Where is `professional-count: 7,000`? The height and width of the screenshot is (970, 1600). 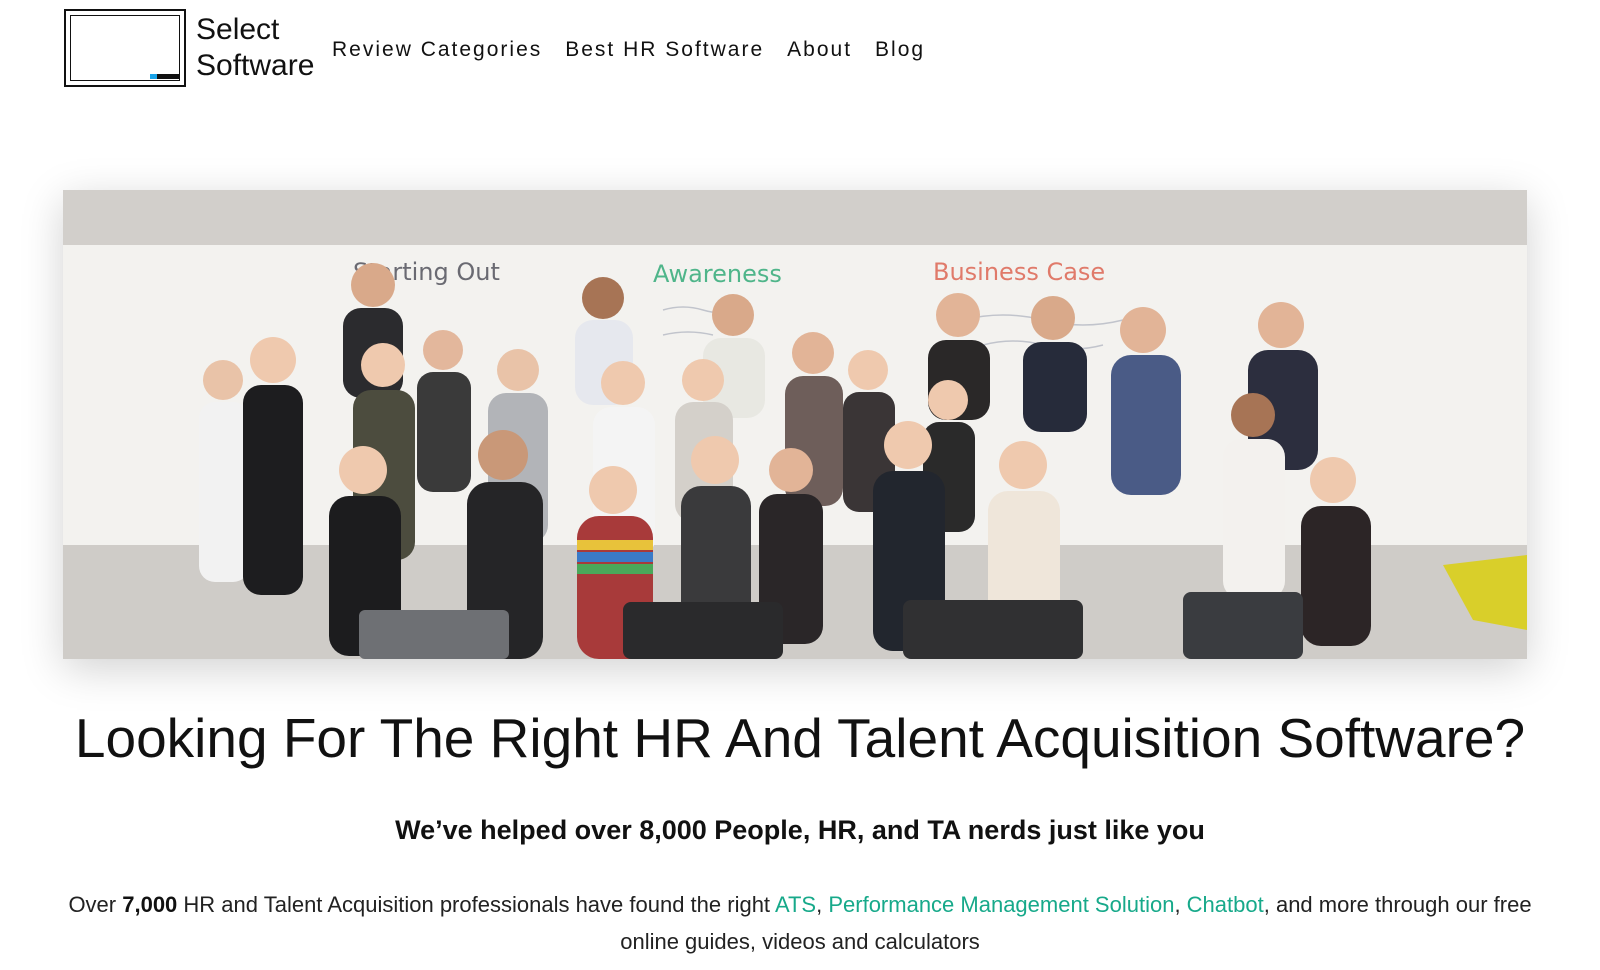 professional-count: 7,000 is located at coordinates (150, 904).